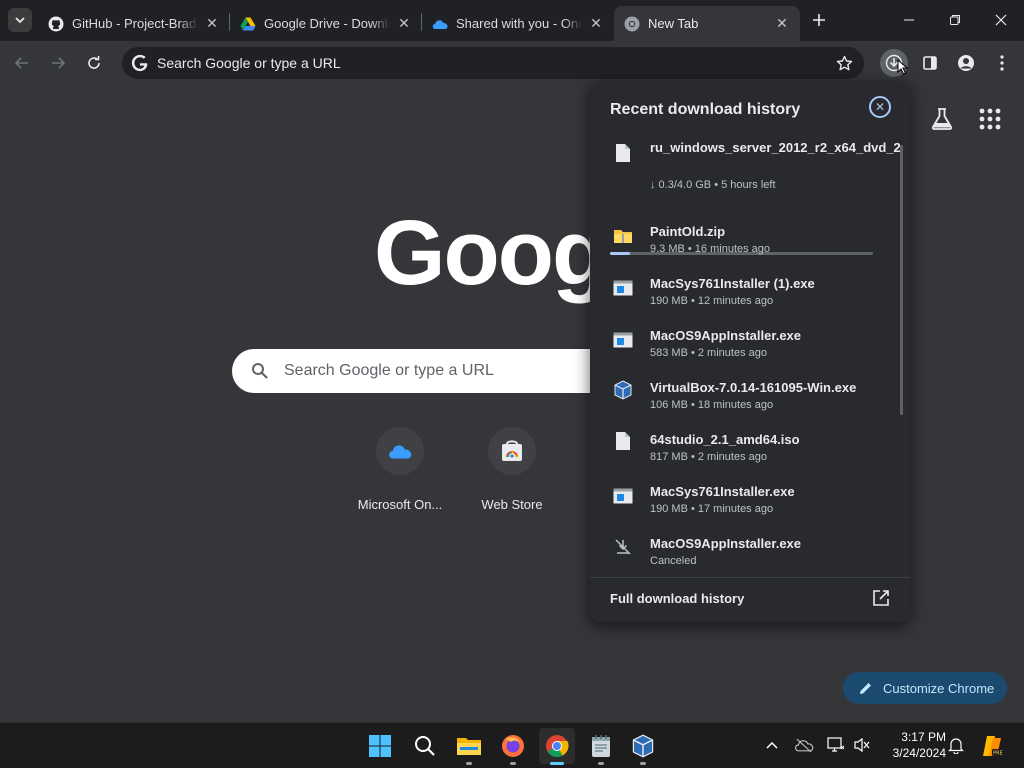 The image size is (1024, 768). I want to click on side-panel-button, so click(930, 63).